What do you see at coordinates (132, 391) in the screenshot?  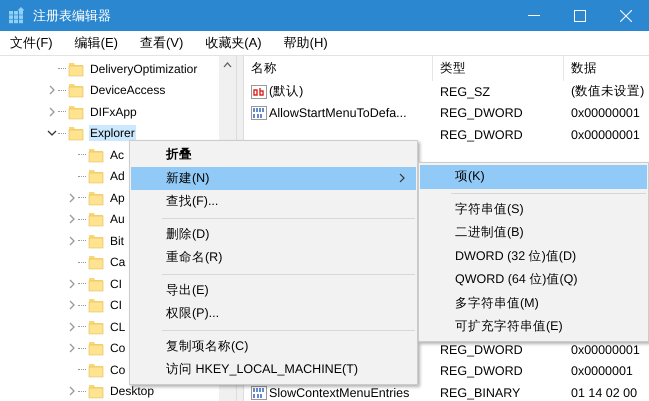 I see `tree-item: Desktop` at bounding box center [132, 391].